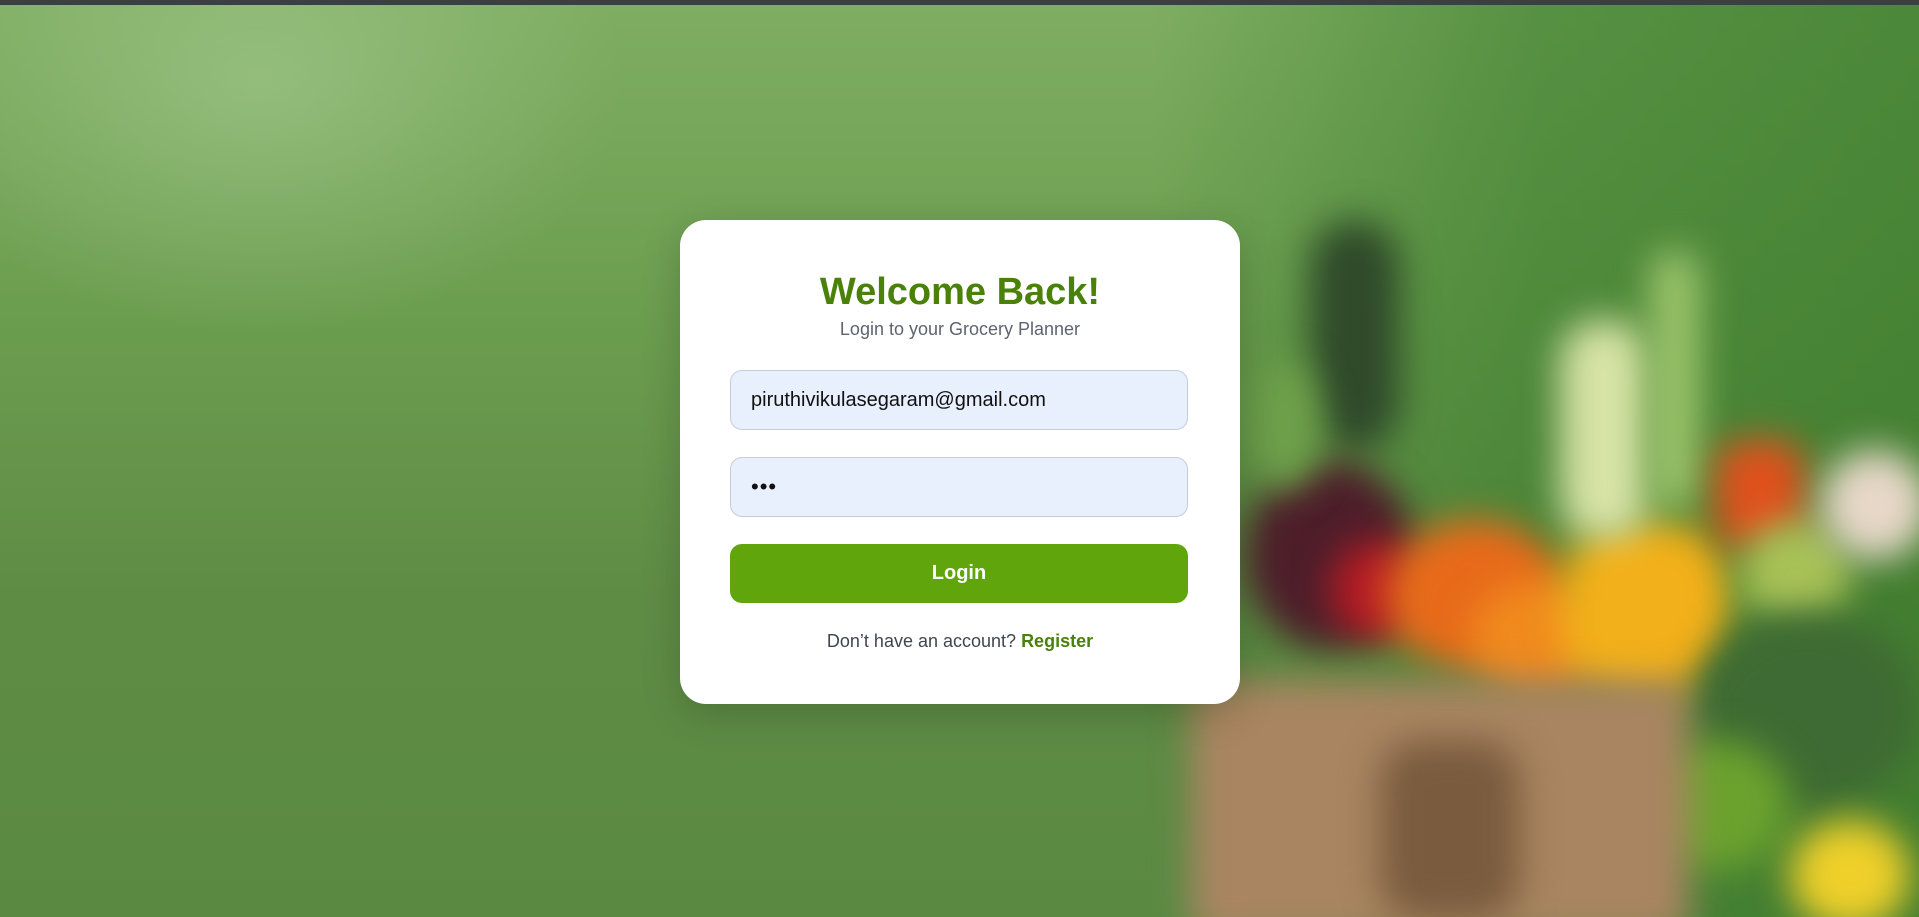  What do you see at coordinates (921, 641) in the screenshot?
I see `register-prompt-text: Don’t have an account?` at bounding box center [921, 641].